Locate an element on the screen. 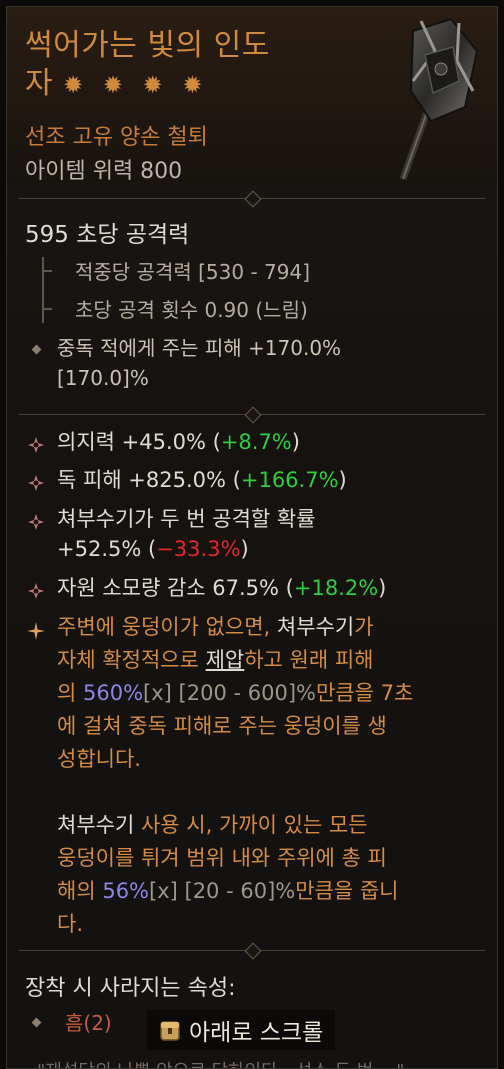 The image size is (504, 1069). legend-text: 만큼을 줍니 is located at coordinates (347, 891).